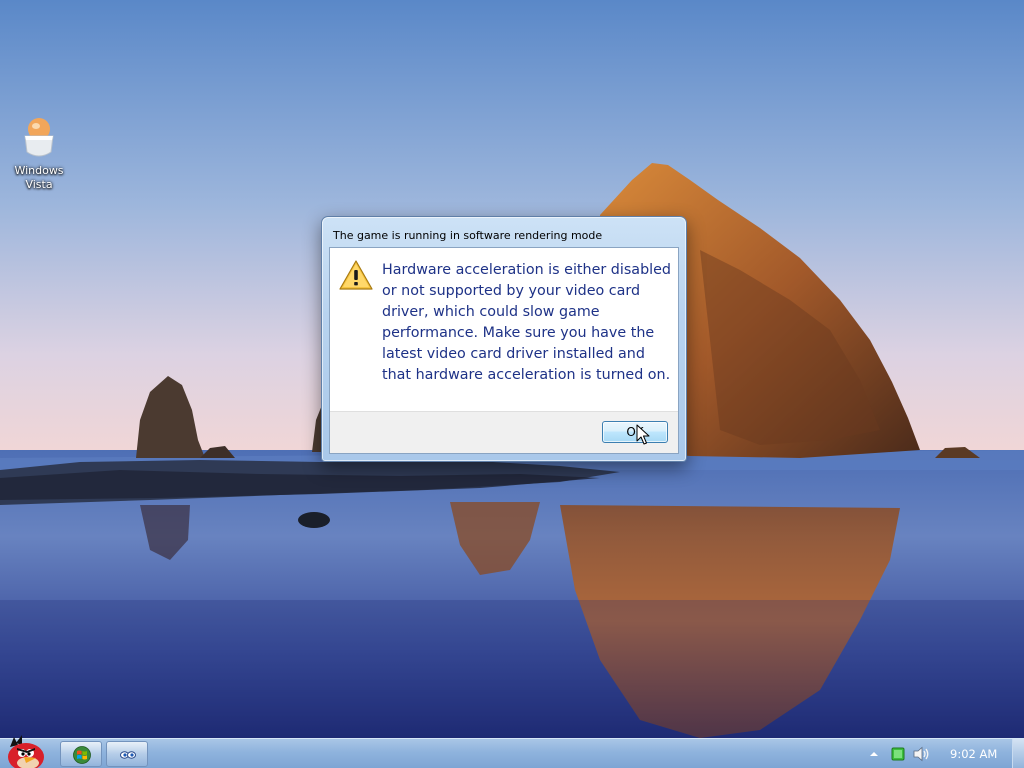 The width and height of the screenshot is (1024, 768). Describe the element at coordinates (512, 751) in the screenshot. I see `taskbar: 9:02 AM` at that location.